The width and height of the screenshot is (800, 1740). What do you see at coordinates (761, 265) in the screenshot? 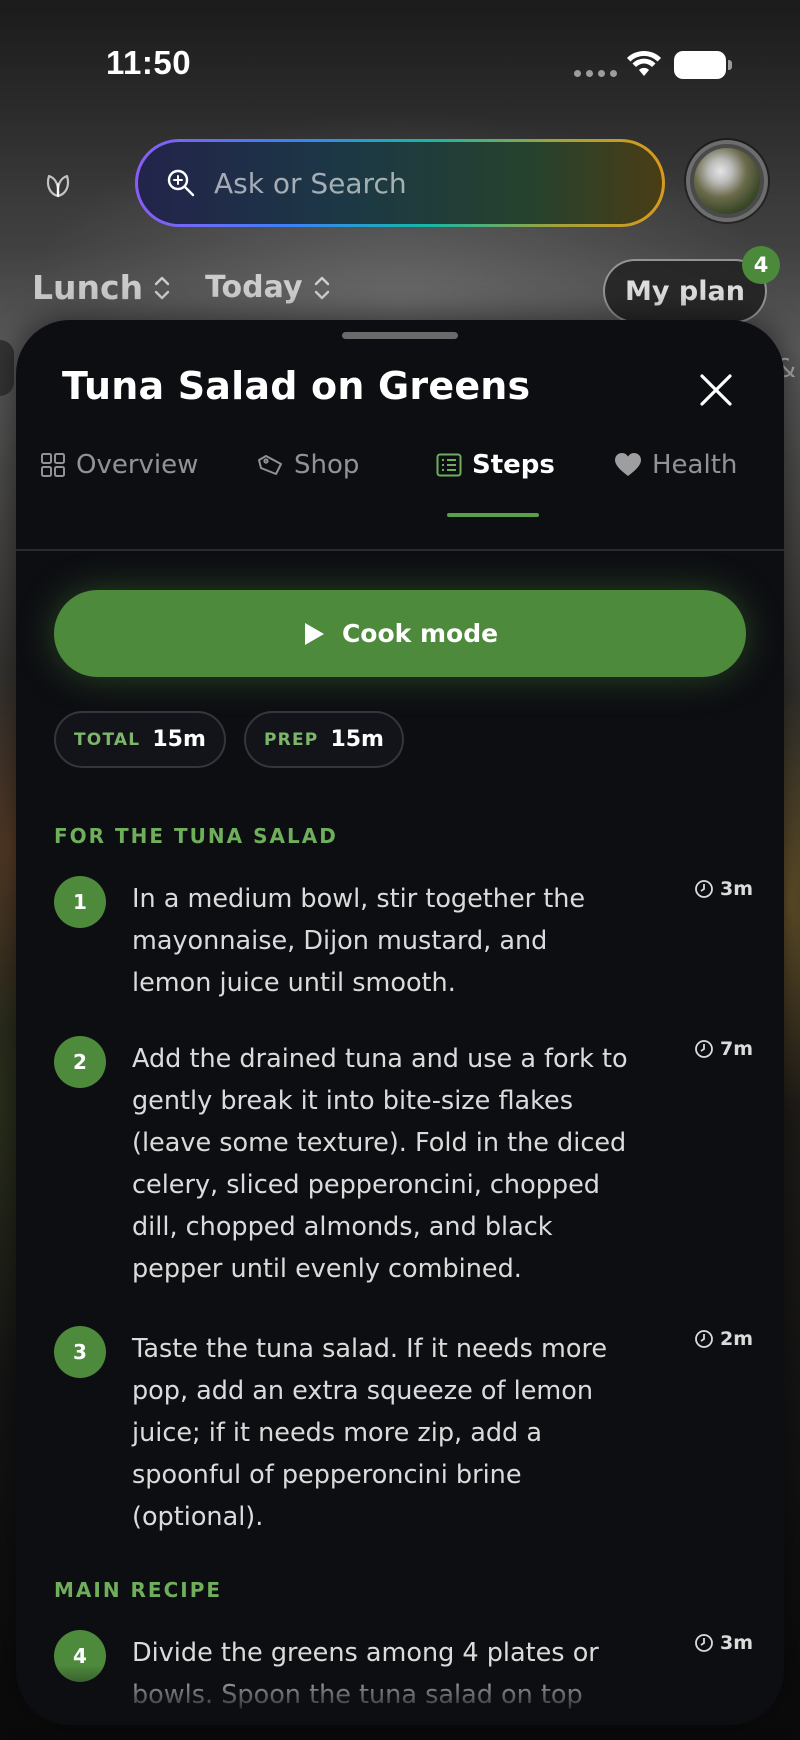
I see `plan-count-badge: 4` at bounding box center [761, 265].